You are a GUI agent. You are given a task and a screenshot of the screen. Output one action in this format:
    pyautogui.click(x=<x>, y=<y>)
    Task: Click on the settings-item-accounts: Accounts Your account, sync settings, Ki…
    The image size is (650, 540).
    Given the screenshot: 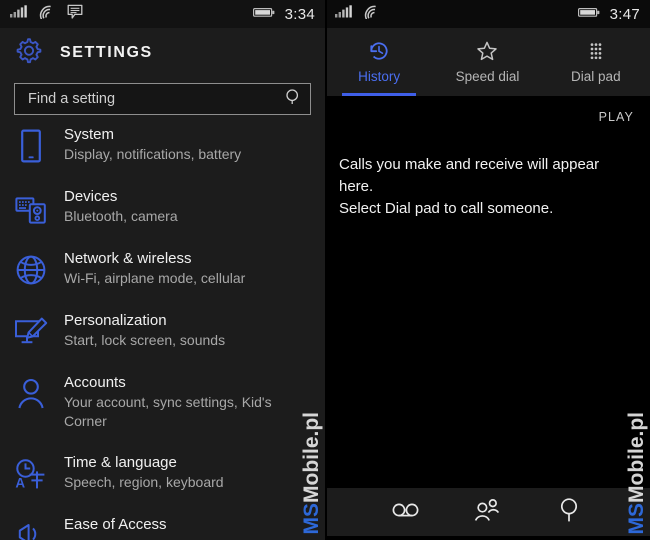 What is the action you would take?
    pyautogui.click(x=164, y=402)
    